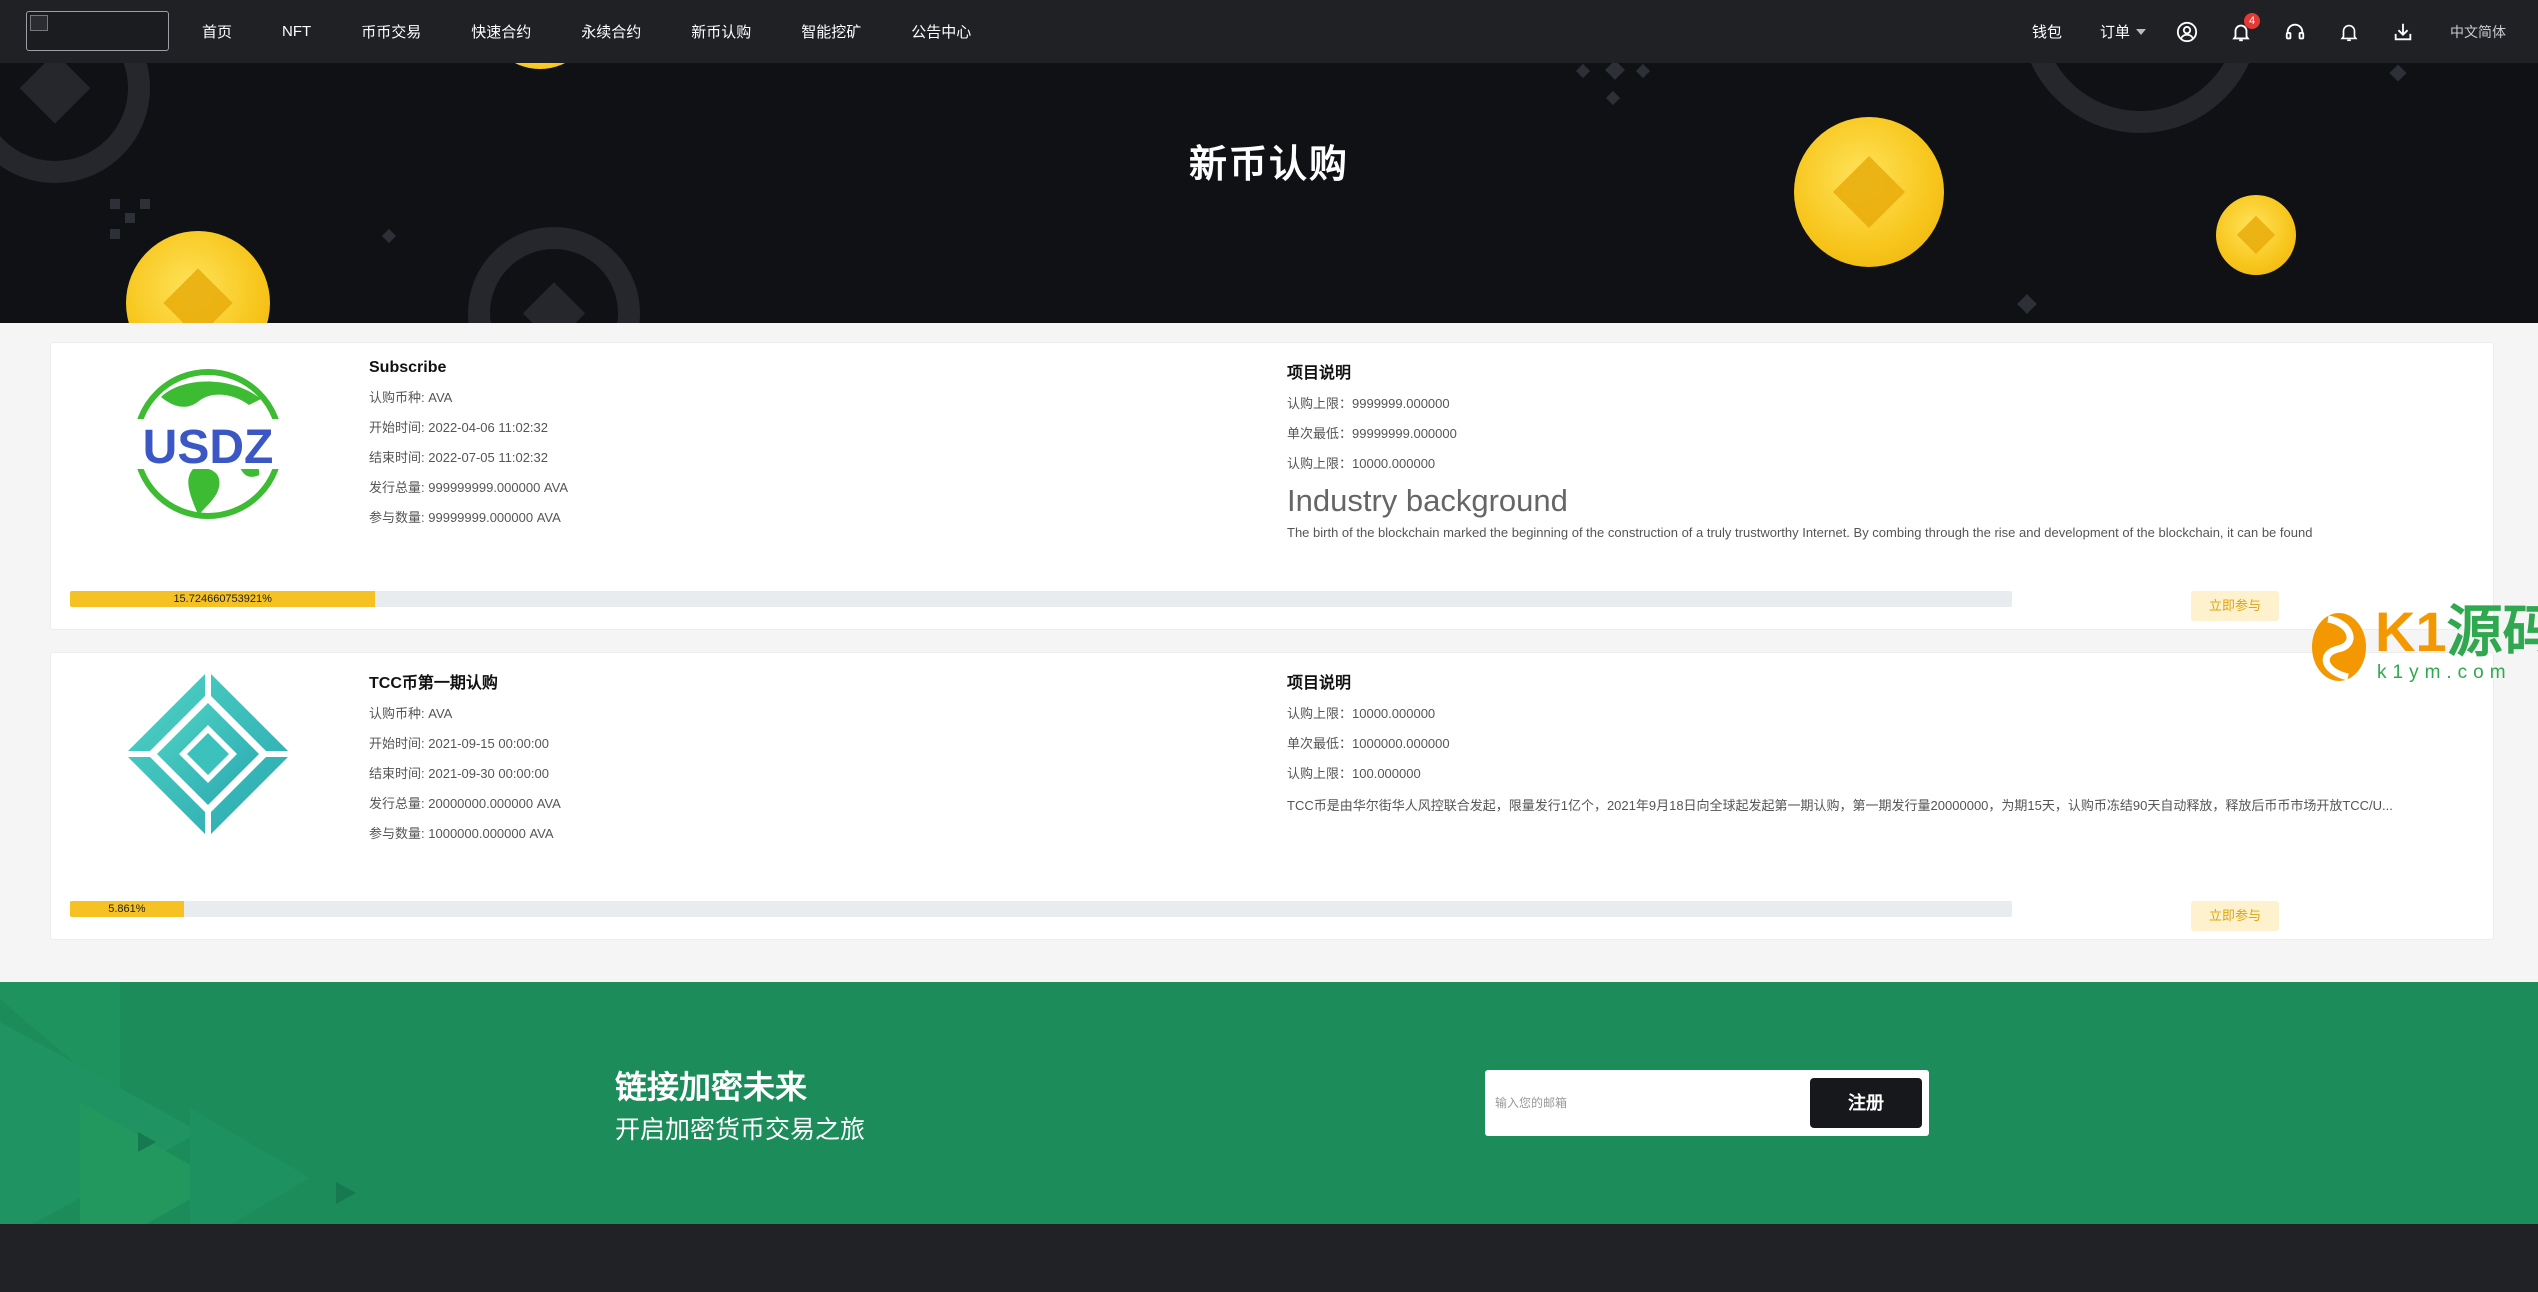 This screenshot has width=2538, height=1292. Describe the element at coordinates (1401, 743) in the screenshot. I see `limit-value: 1000000.000000` at that location.